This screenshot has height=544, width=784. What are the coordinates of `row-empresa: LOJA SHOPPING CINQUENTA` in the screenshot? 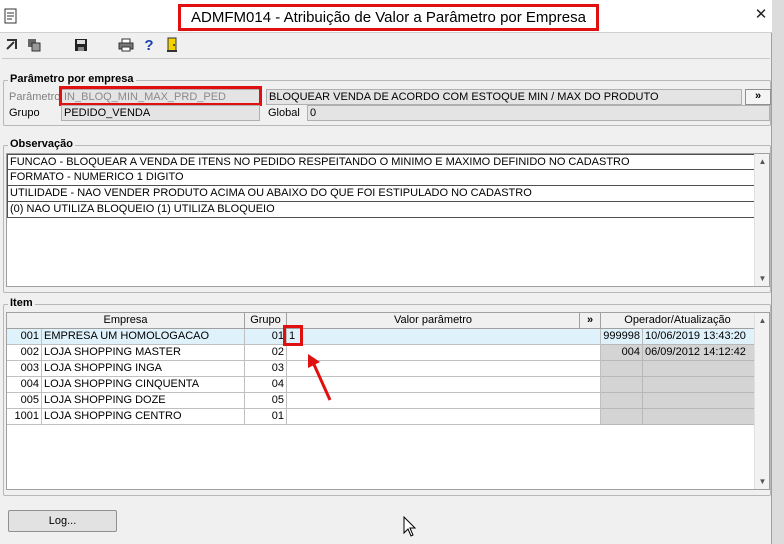 It's located at (143, 385).